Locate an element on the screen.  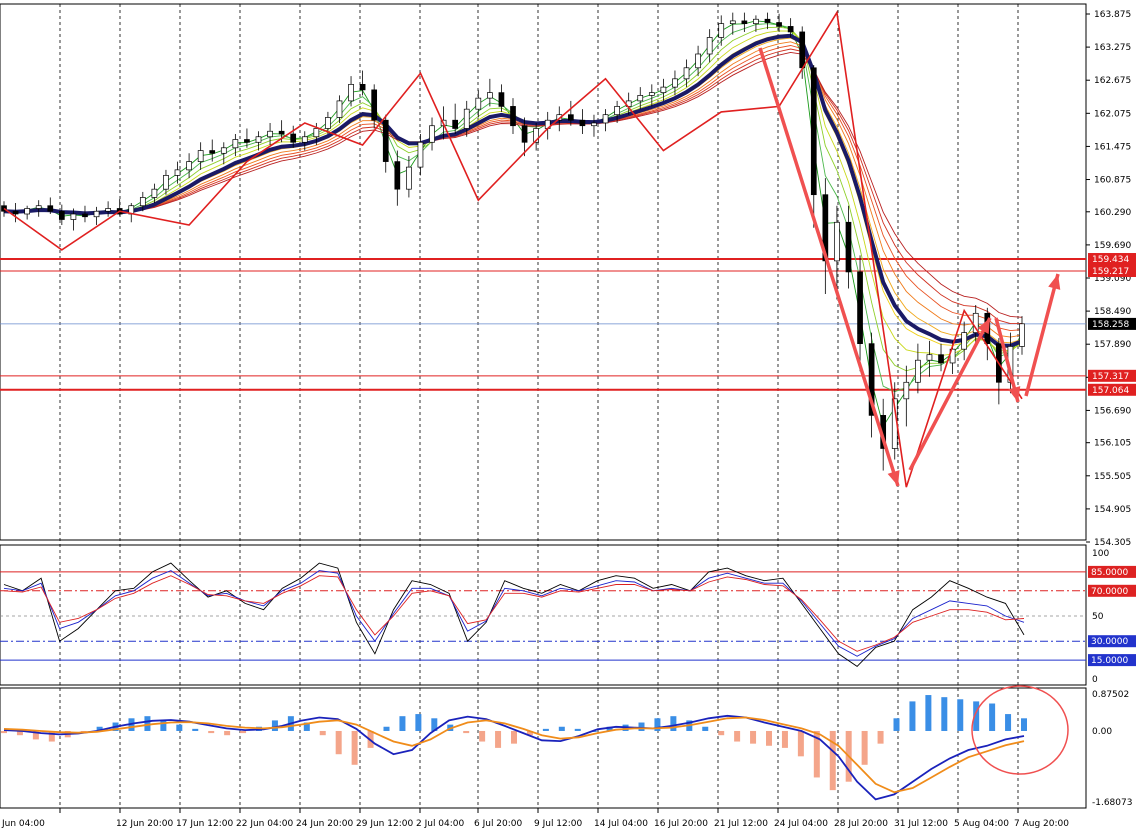
x-tick-label: 14 Jul 04:00 is located at coordinates (621, 824).